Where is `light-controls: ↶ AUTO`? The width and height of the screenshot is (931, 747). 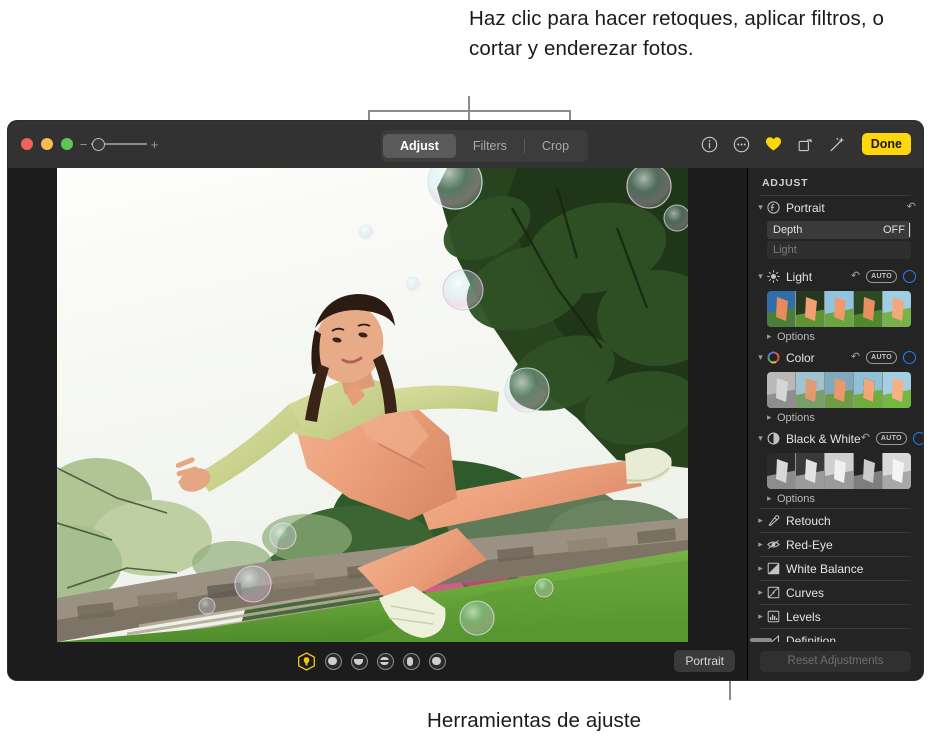
light-controls: ↶ AUTO is located at coordinates (883, 276).